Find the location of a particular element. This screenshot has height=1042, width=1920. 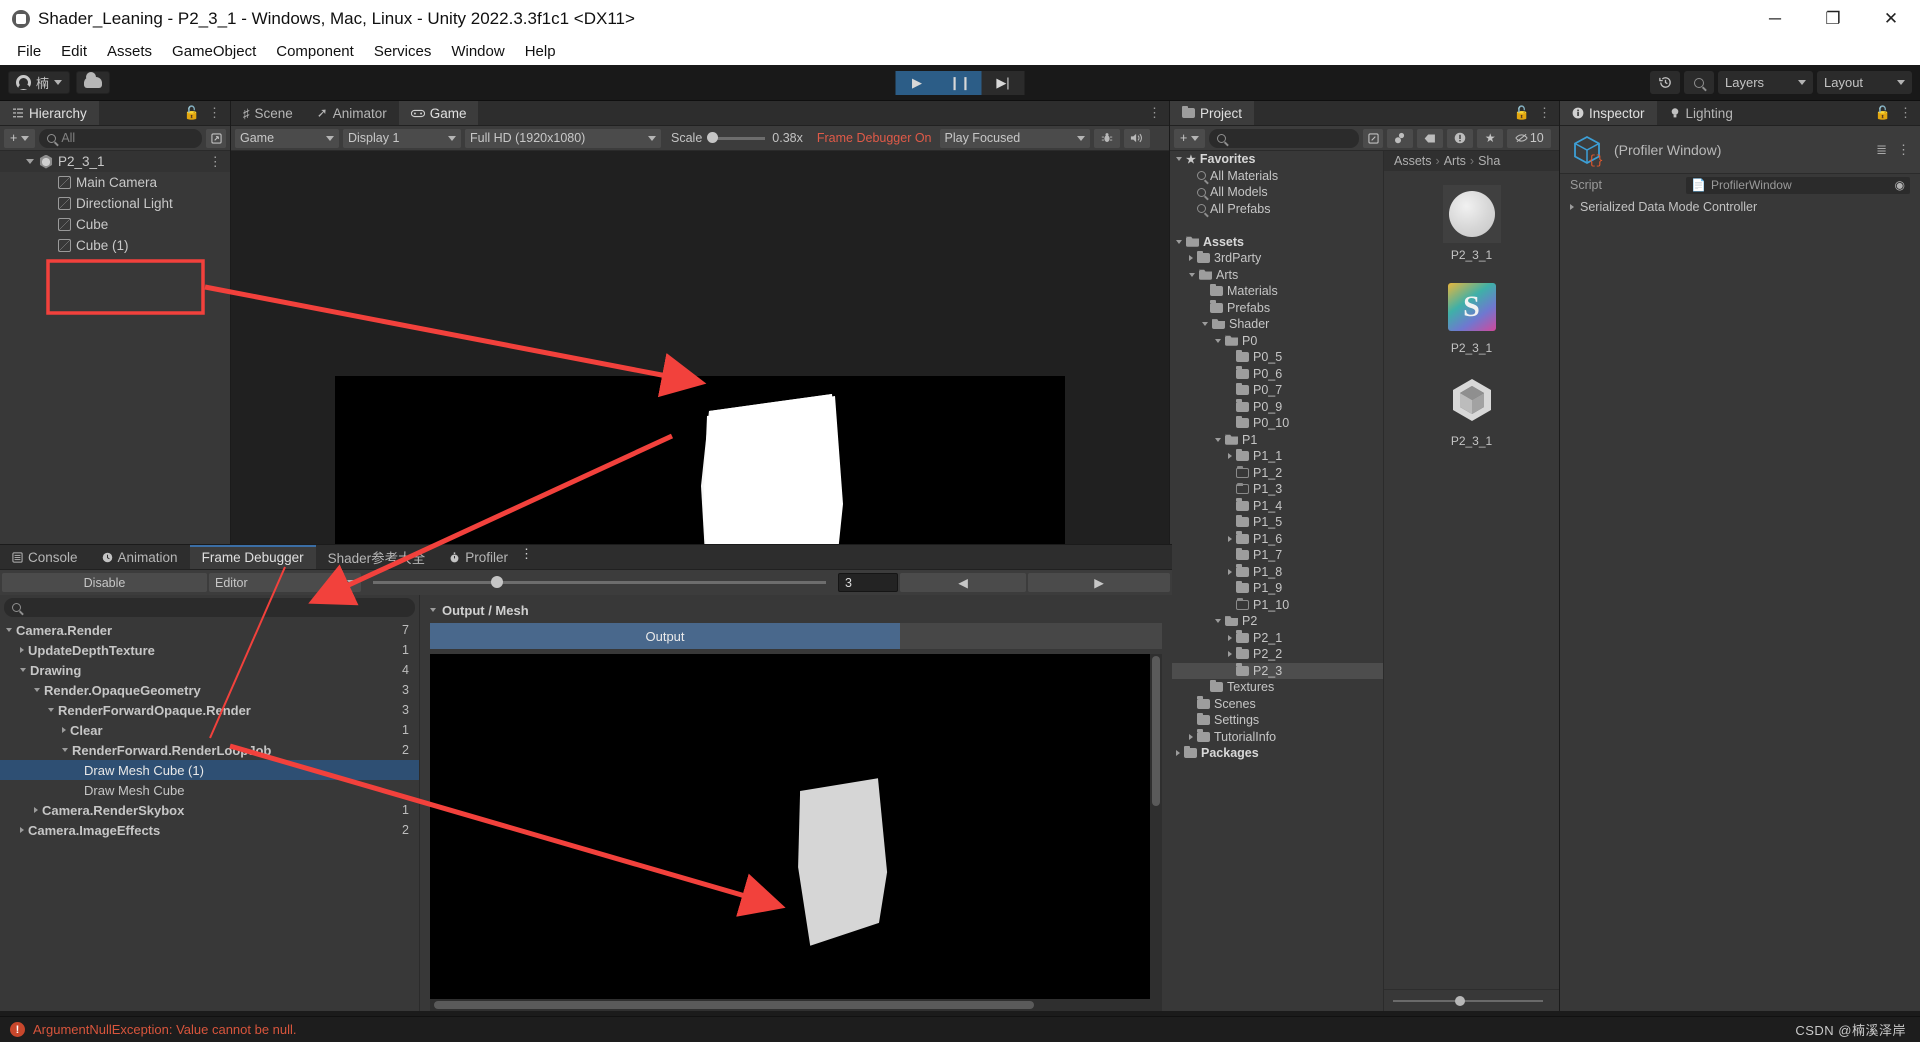

project-tree-item-favorites: ★ Favorites is located at coordinates (1276, 159).